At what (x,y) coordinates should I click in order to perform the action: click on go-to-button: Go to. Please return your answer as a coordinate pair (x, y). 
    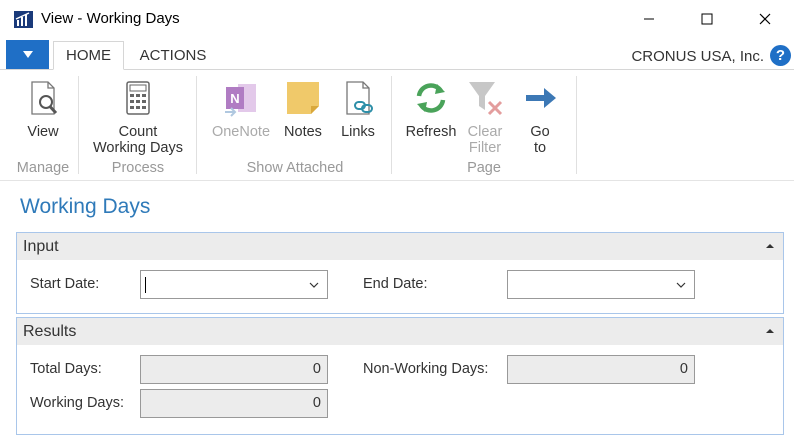
    Looking at the image, I should click on (540, 117).